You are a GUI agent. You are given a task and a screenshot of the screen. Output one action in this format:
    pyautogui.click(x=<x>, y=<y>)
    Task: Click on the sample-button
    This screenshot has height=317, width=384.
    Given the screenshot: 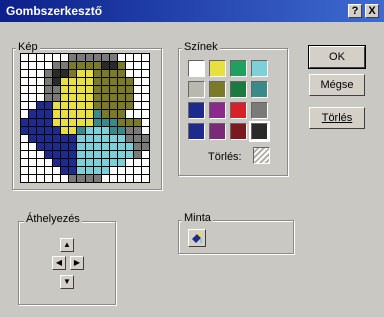 What is the action you would take?
    pyautogui.click(x=197, y=238)
    